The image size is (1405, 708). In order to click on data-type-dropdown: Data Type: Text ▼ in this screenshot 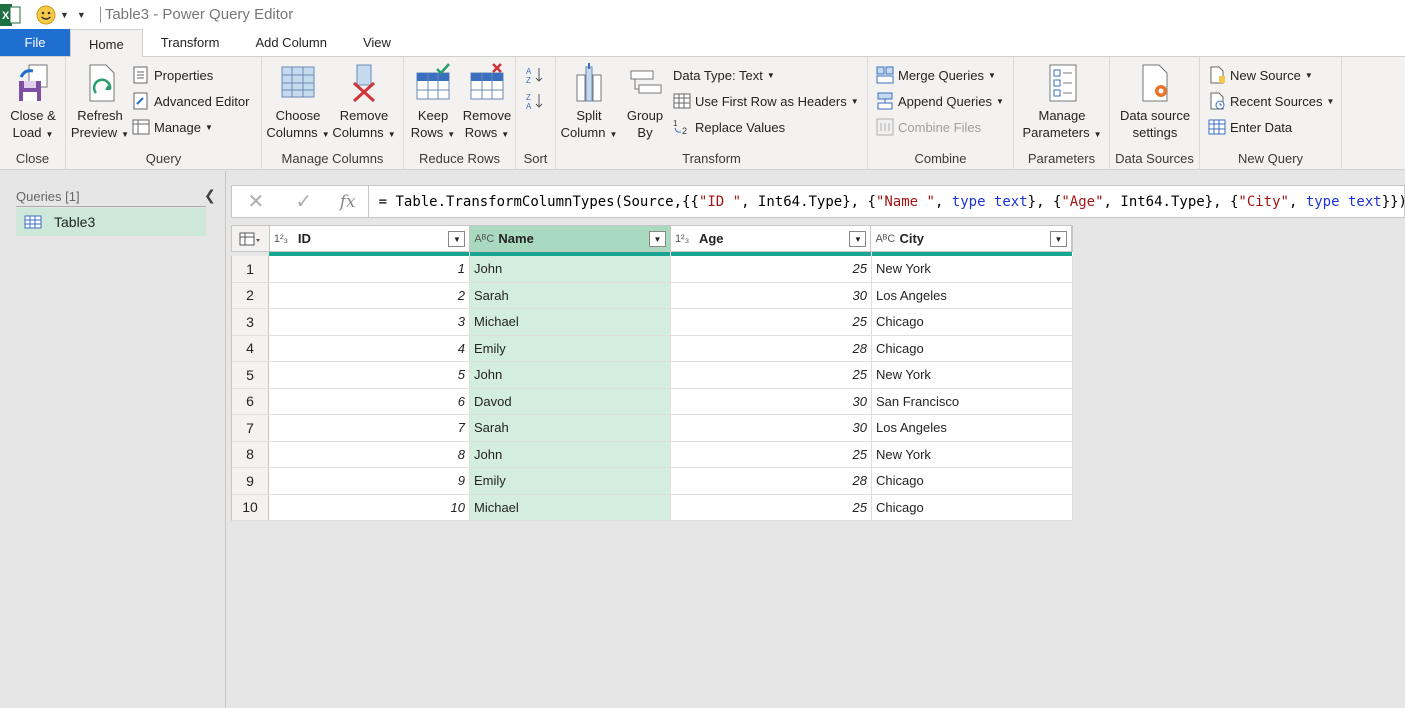, I will do `click(724, 75)`.